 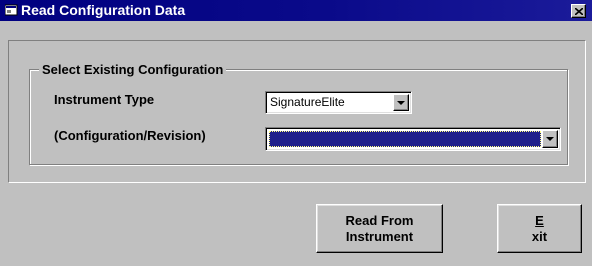 I want to click on read-from-instrument-label: Read From Instrument, so click(x=379, y=228).